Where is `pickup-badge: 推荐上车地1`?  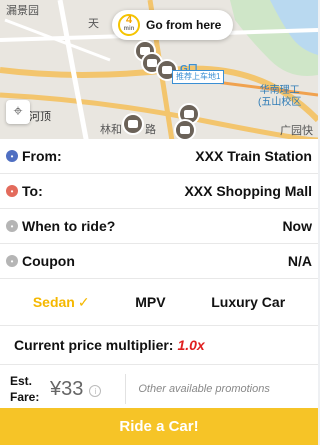
pickup-badge: 推荐上车地1 is located at coordinates (198, 77).